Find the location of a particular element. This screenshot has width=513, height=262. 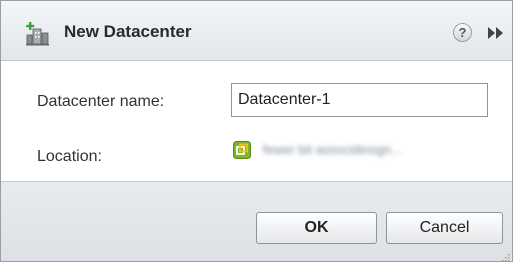

resize-grip-icon is located at coordinates (505, 255).